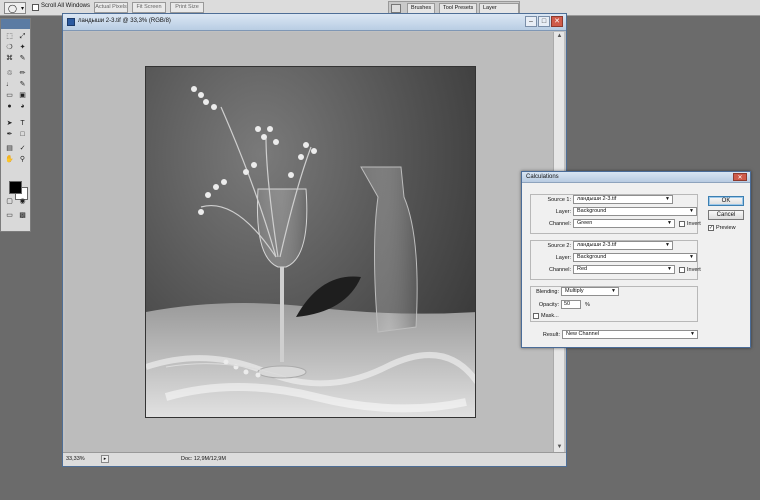  What do you see at coordinates (314, 459) in the screenshot?
I see `status-bar: 33,33% ▸ Doc: 12,9M/12,9M` at bounding box center [314, 459].